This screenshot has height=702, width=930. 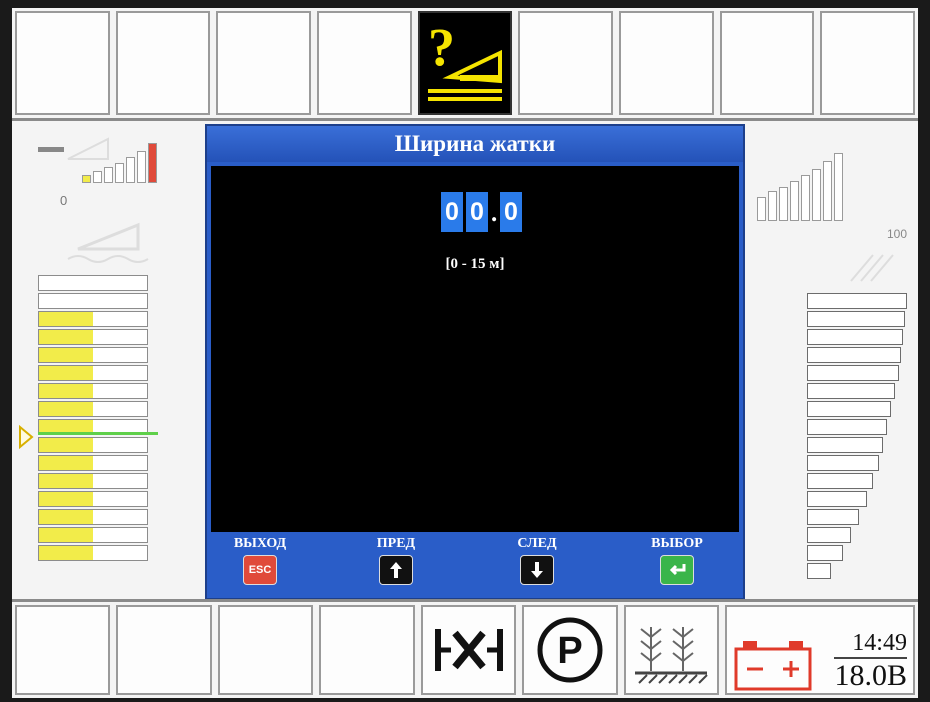 I want to click on top-divider, so click(x=465, y=119).